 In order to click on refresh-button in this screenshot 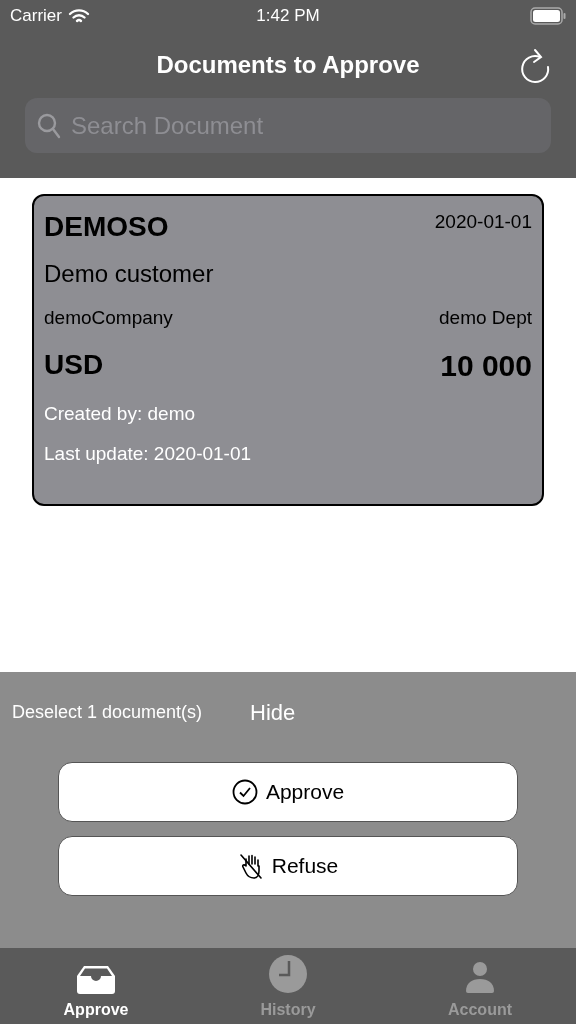, I will do `click(535, 66)`.